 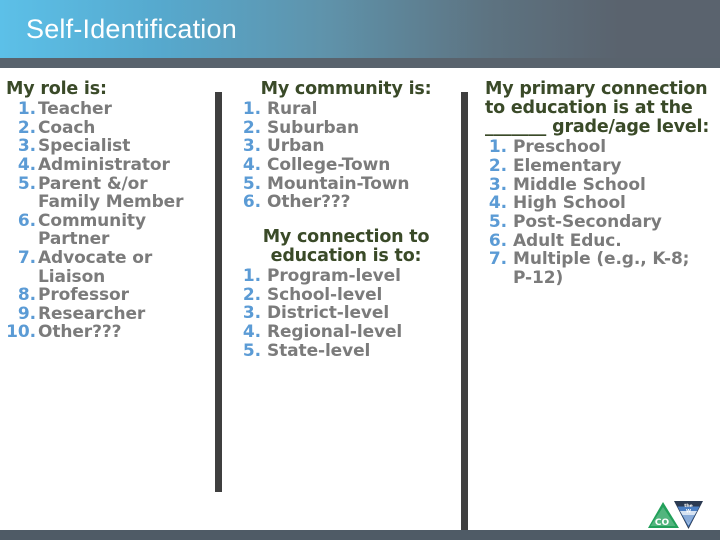 I want to click on co-state-logo-icon: the W CO, so click(x=675, y=515).